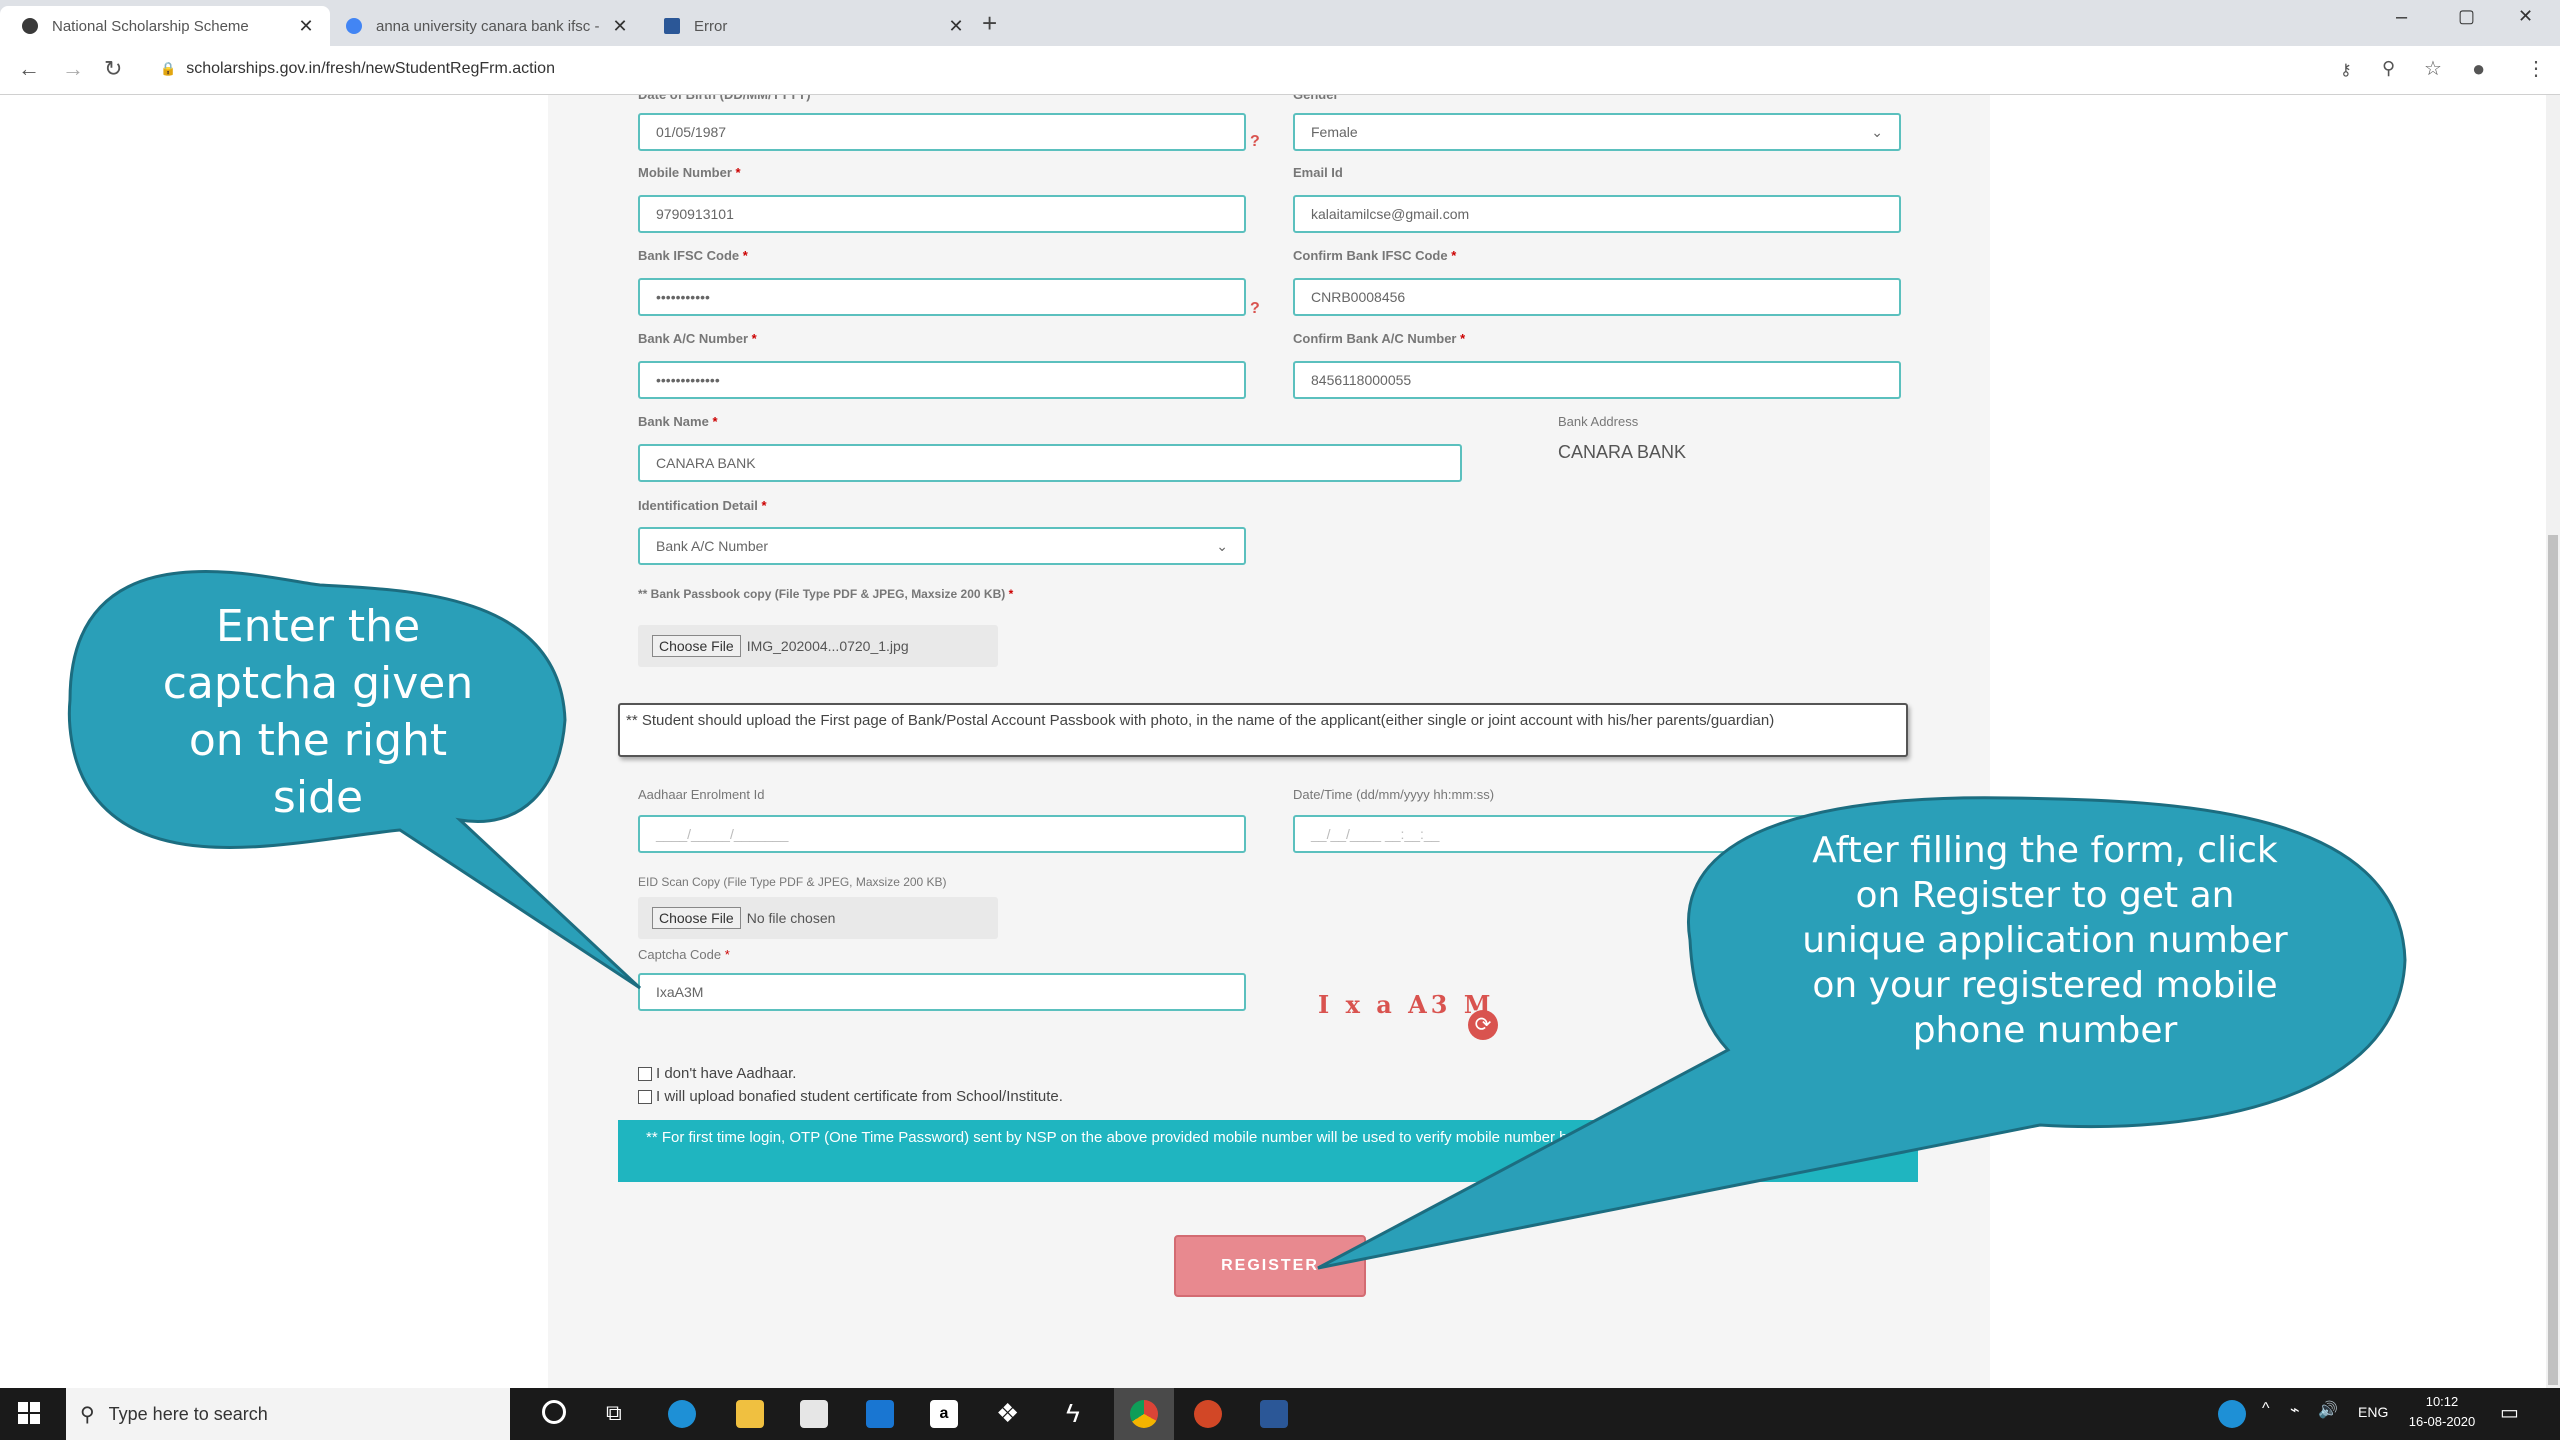 This screenshot has width=2560, height=1440. What do you see at coordinates (29, 1413) in the screenshot?
I see `windows-start-icon` at bounding box center [29, 1413].